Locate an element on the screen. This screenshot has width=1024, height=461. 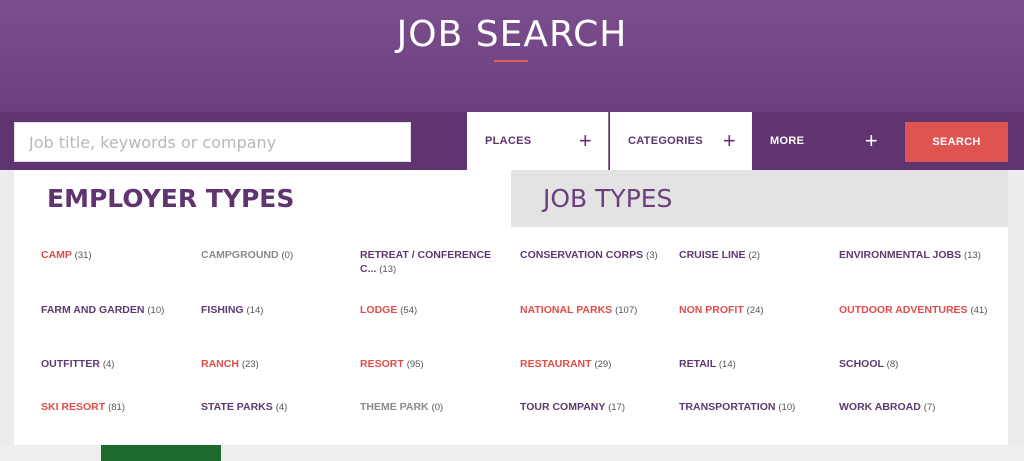
employer-type-count: (107) is located at coordinates (626, 310).